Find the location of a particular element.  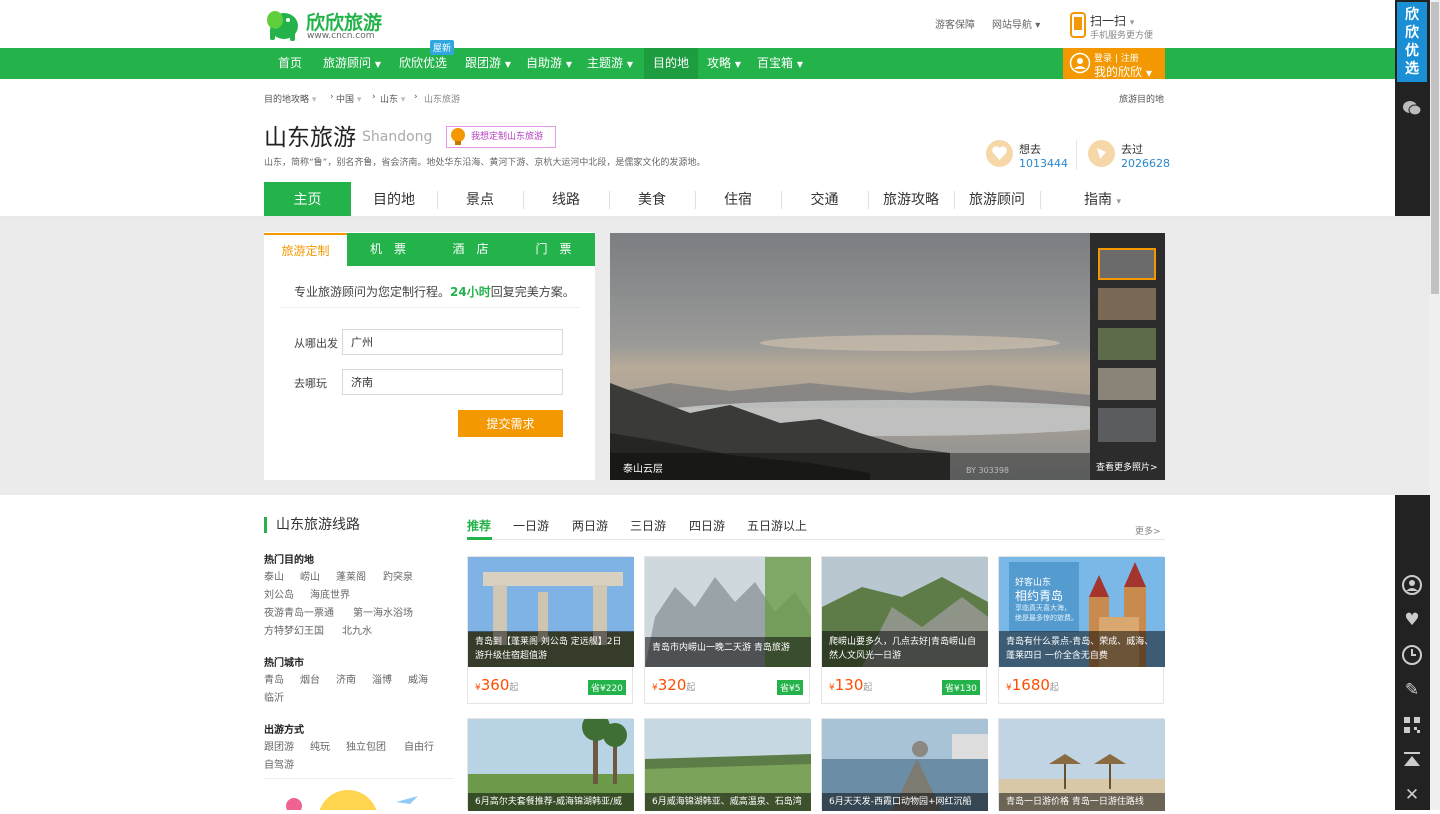

tab-routes: 线路 is located at coordinates (566, 199).